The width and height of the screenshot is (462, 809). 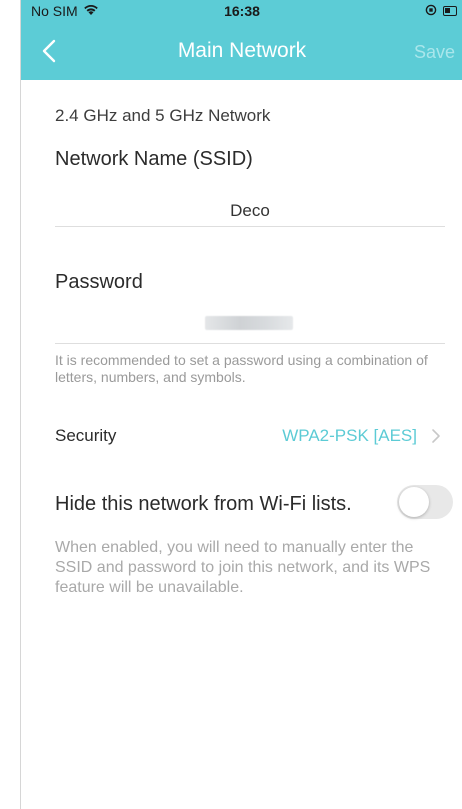 What do you see at coordinates (249, 323) in the screenshot?
I see `password-input` at bounding box center [249, 323].